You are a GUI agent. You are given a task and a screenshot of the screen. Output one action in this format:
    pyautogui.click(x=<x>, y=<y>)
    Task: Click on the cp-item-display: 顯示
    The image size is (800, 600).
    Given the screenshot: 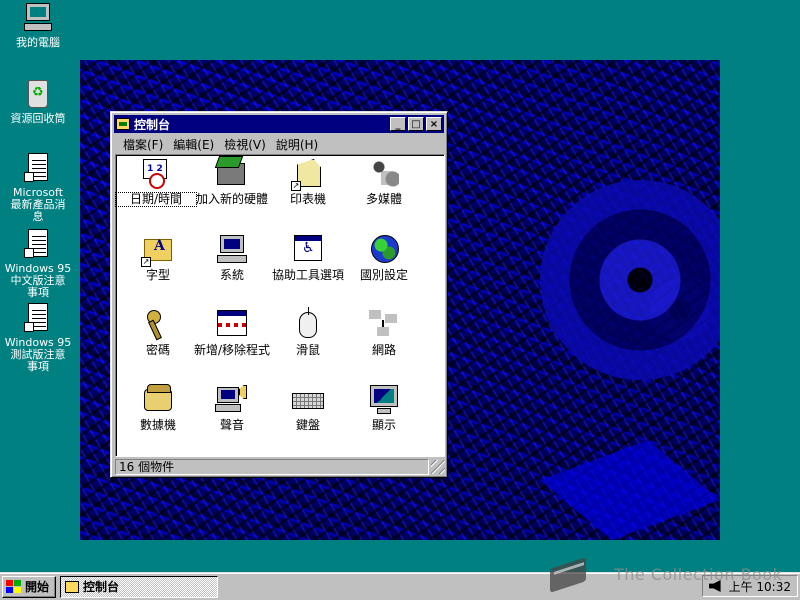 What is the action you would take?
    pyautogui.click(x=384, y=407)
    